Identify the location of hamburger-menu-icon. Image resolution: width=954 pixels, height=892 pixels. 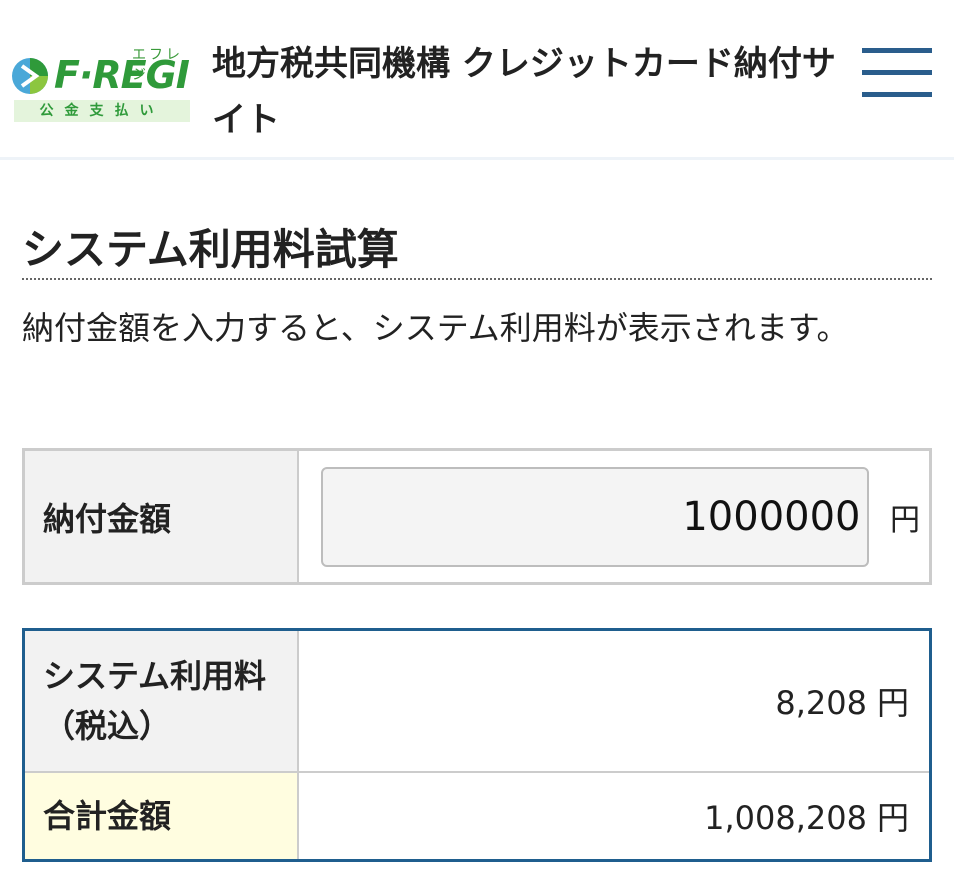
(897, 74).